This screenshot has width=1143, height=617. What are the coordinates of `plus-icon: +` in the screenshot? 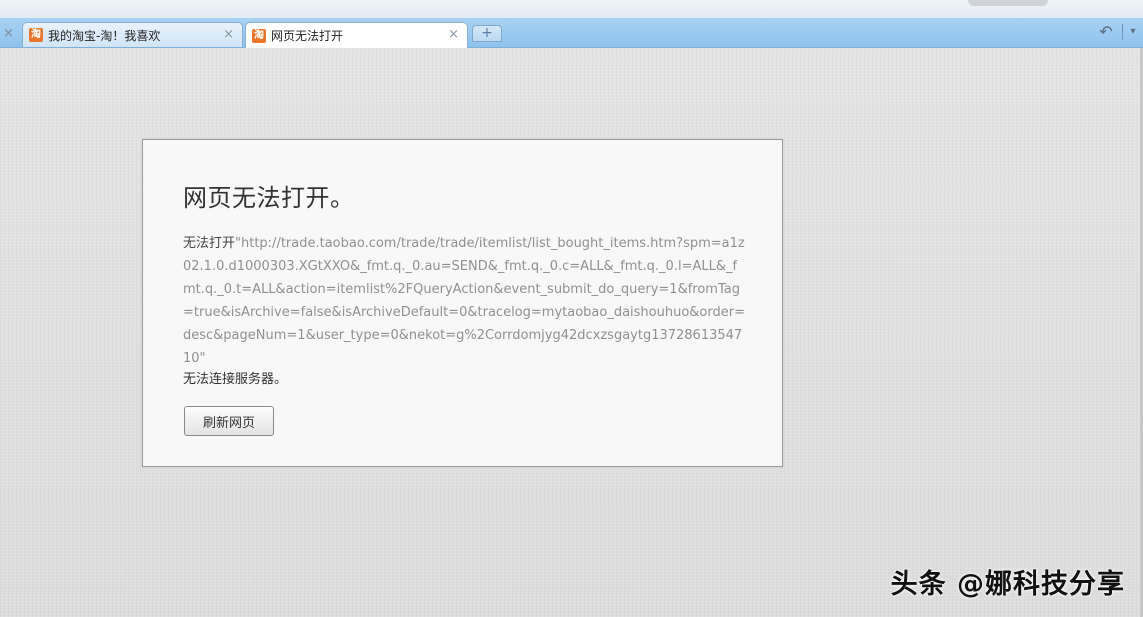 It's located at (487, 33).